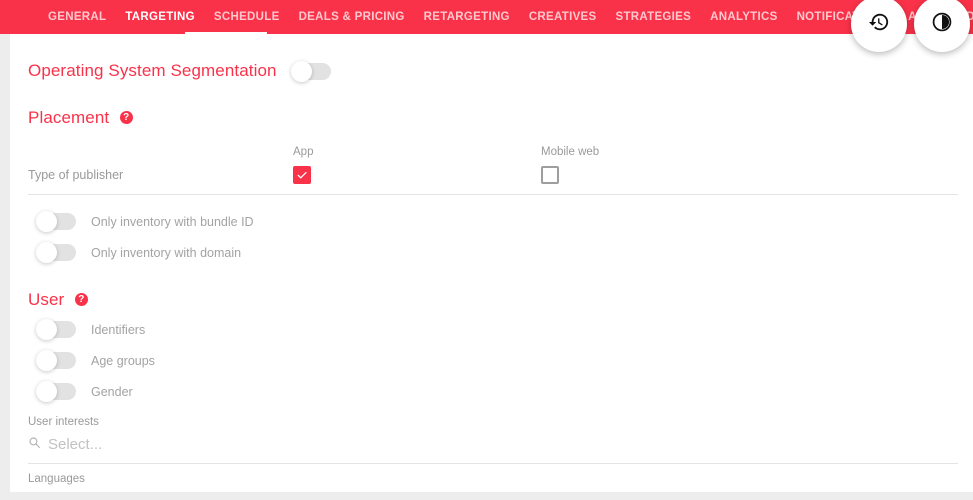 This screenshot has height=500, width=973. Describe the element at coordinates (172, 221) in the screenshot. I see `bundle-id-label: Only inventory with bundle ID` at that location.